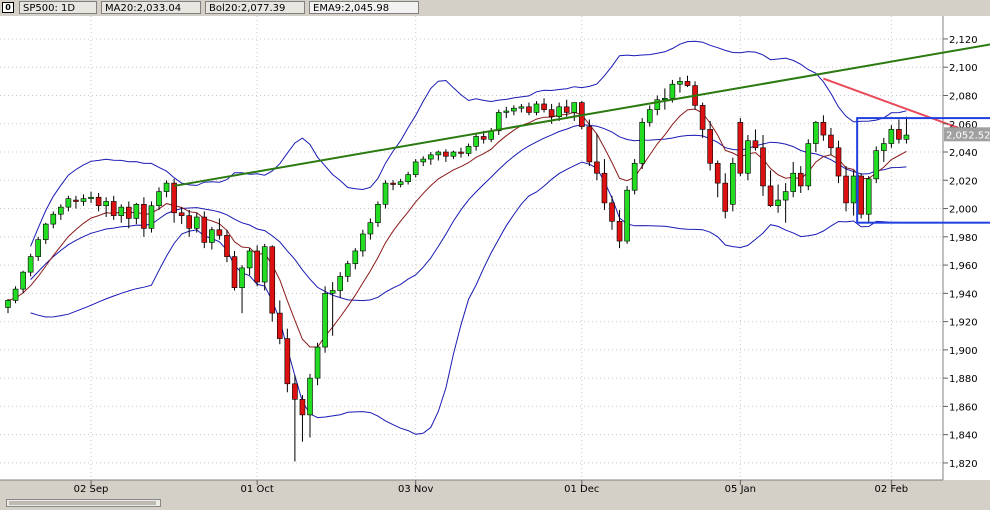  I want to click on ma20-readout: MA20:2,033.04, so click(151, 7).